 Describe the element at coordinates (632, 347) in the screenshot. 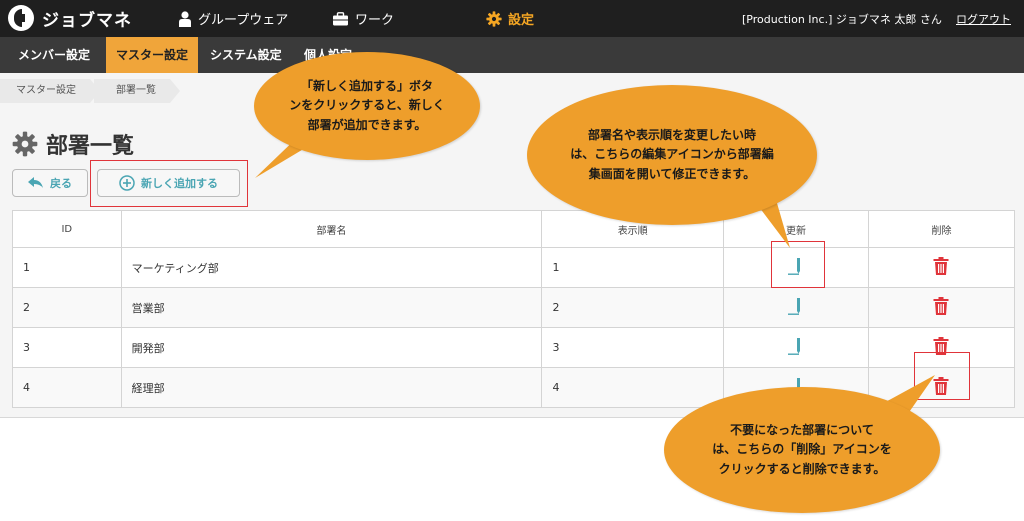

I see `cell-order: 3` at that location.